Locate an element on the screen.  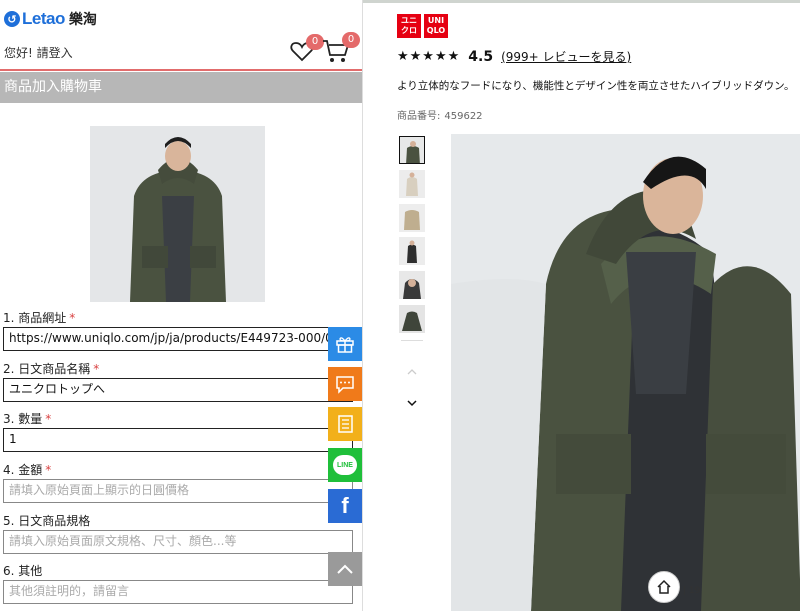
chat-icon is located at coordinates (345, 385).